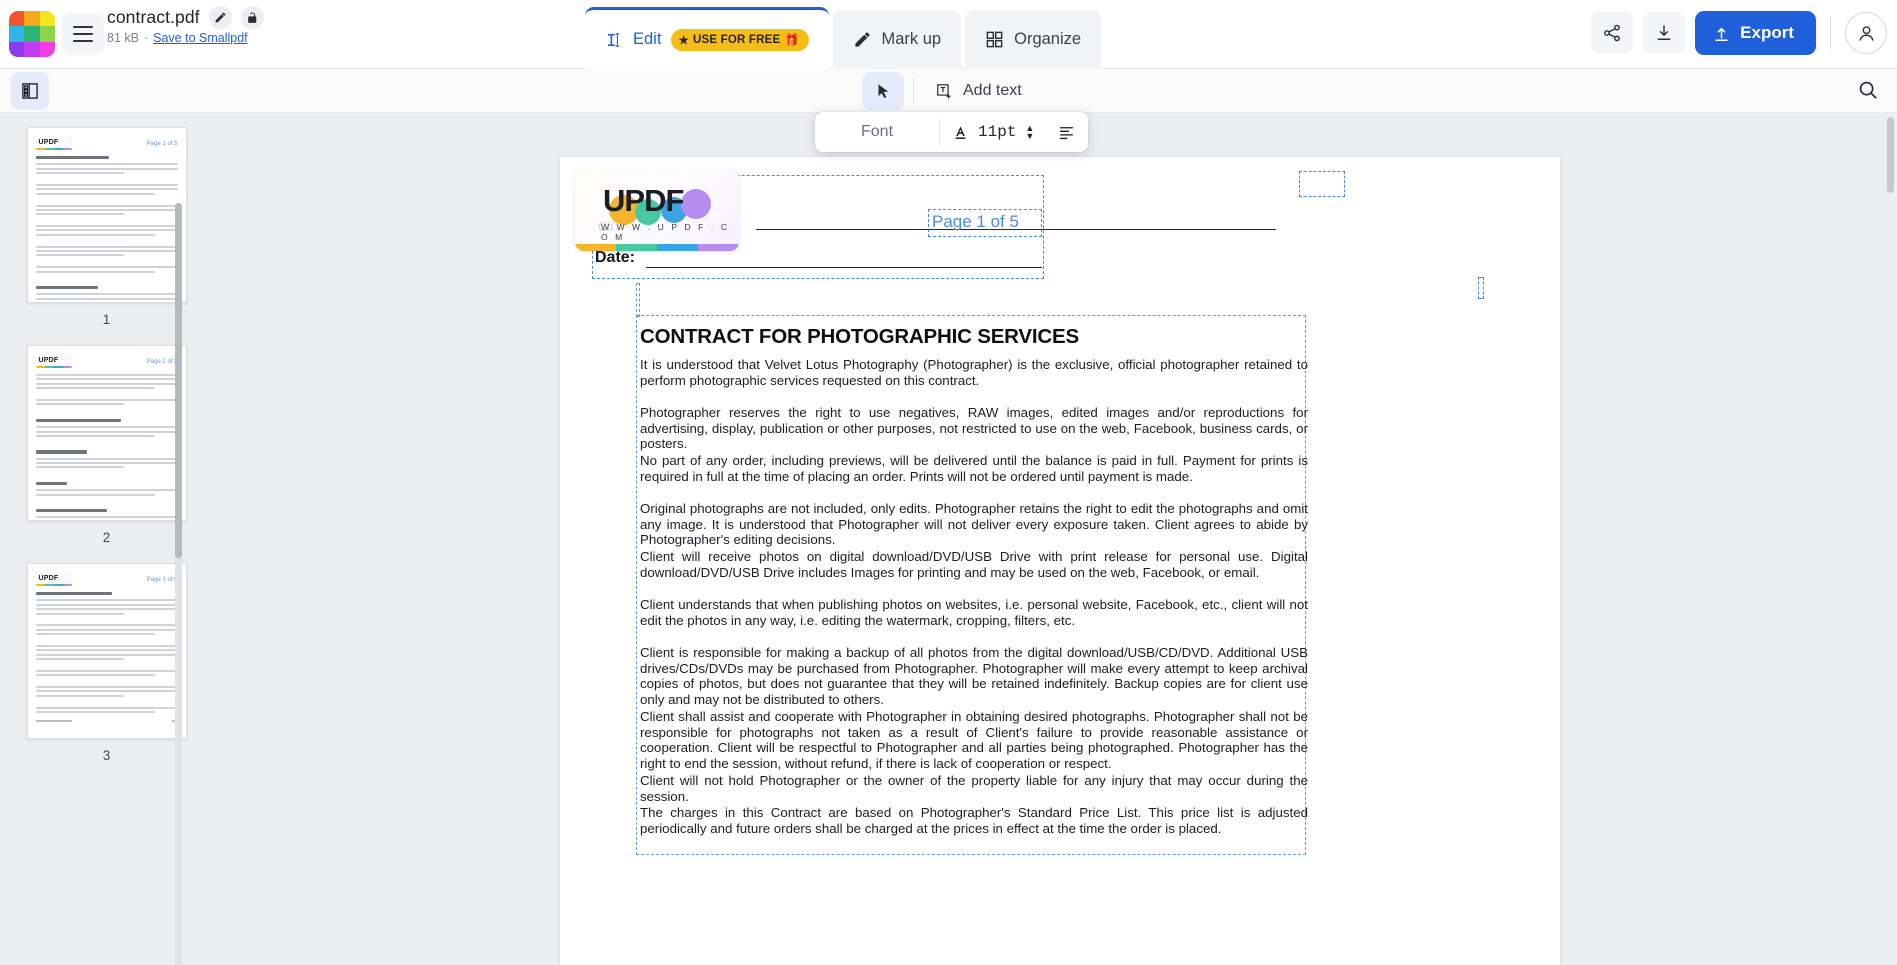 The height and width of the screenshot is (965, 1897). Describe the element at coordinates (106, 755) in the screenshot. I see `thumbnail-number: 3` at that location.